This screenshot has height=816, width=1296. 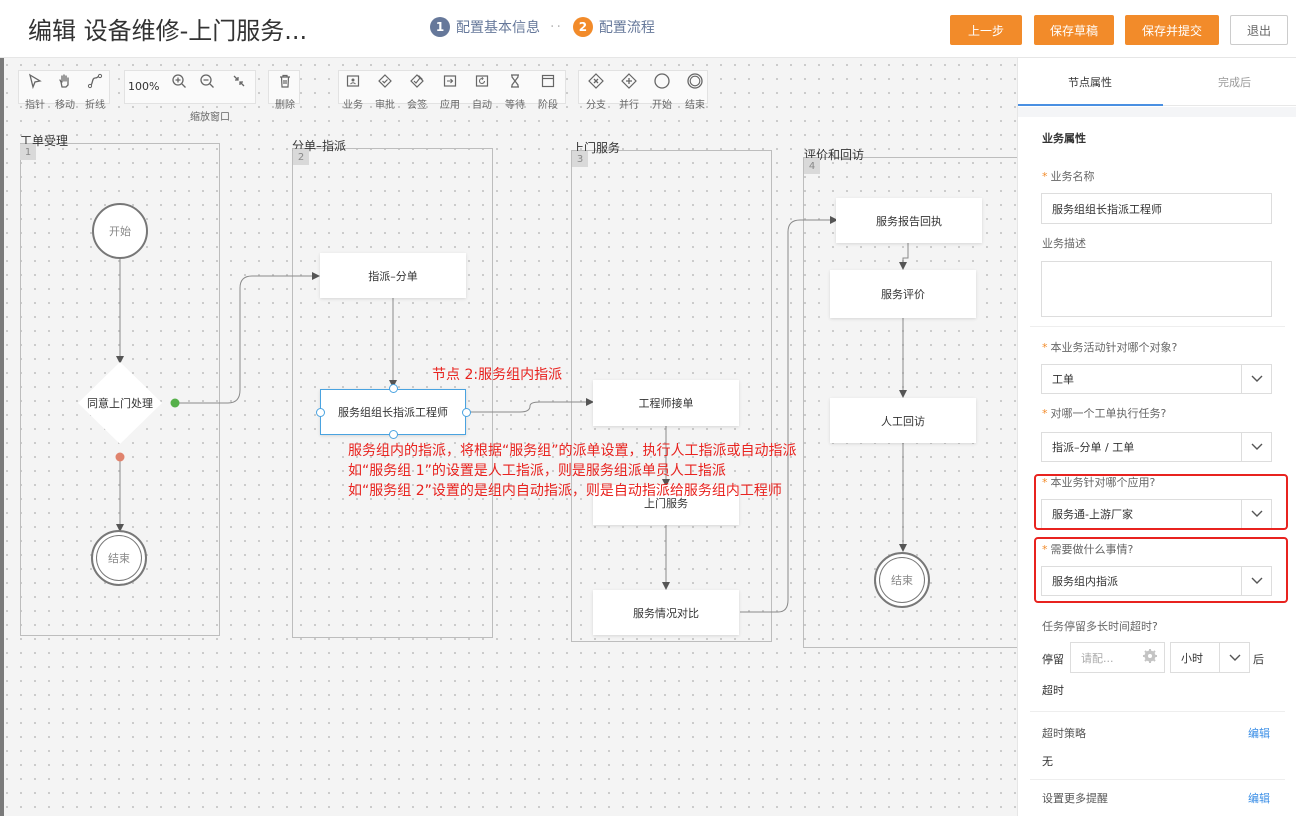 I want to click on reject-port, so click(x=120, y=457).